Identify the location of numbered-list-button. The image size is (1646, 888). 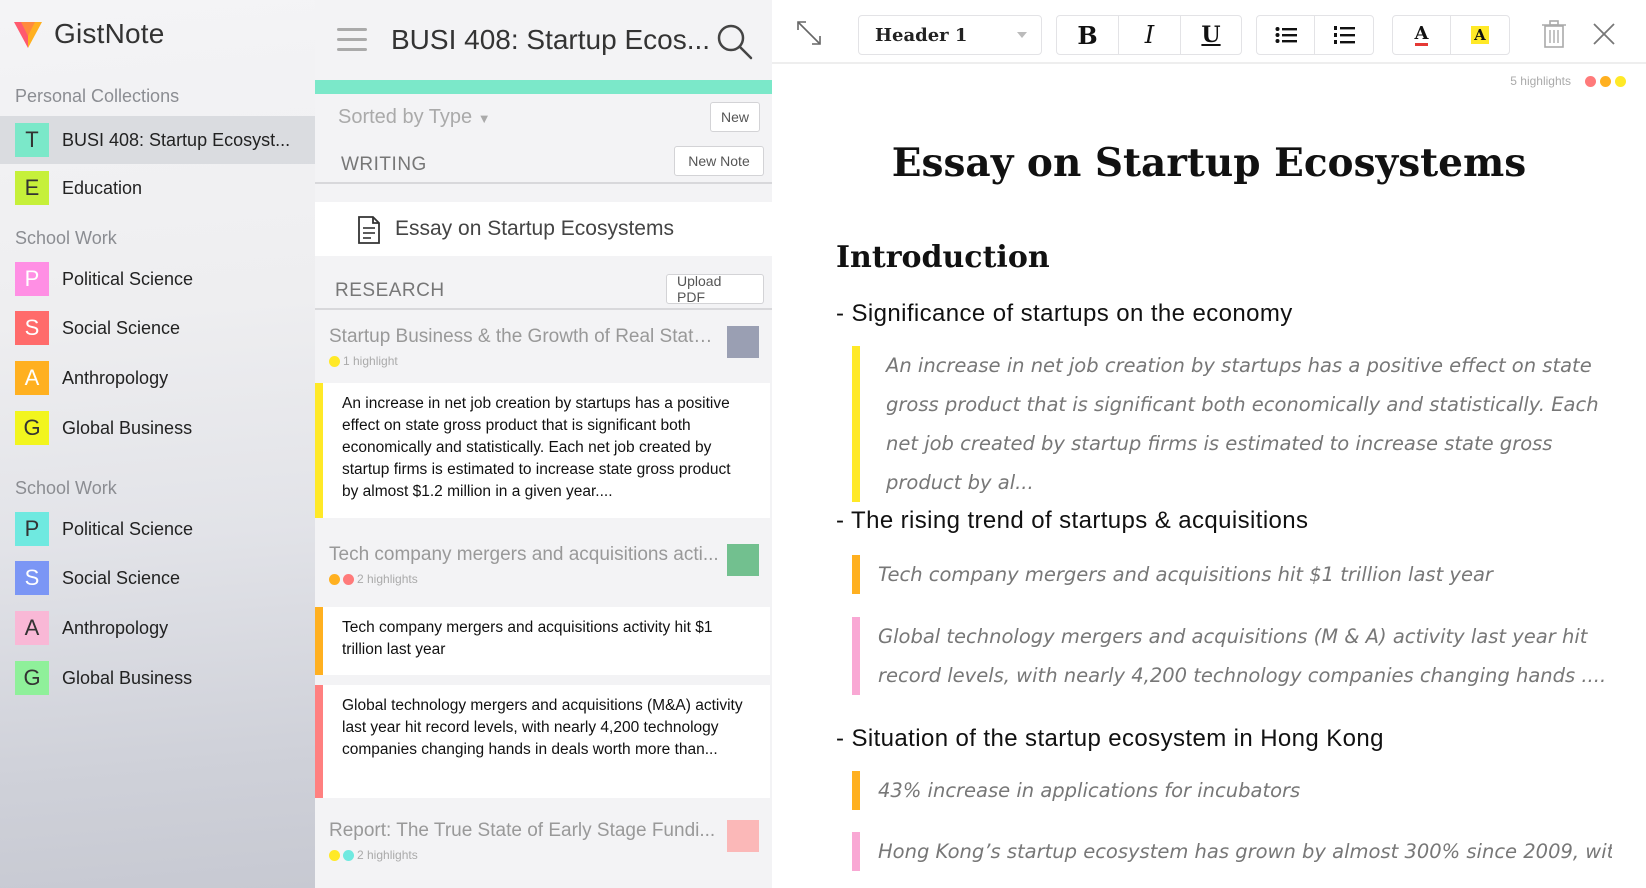
(1344, 35).